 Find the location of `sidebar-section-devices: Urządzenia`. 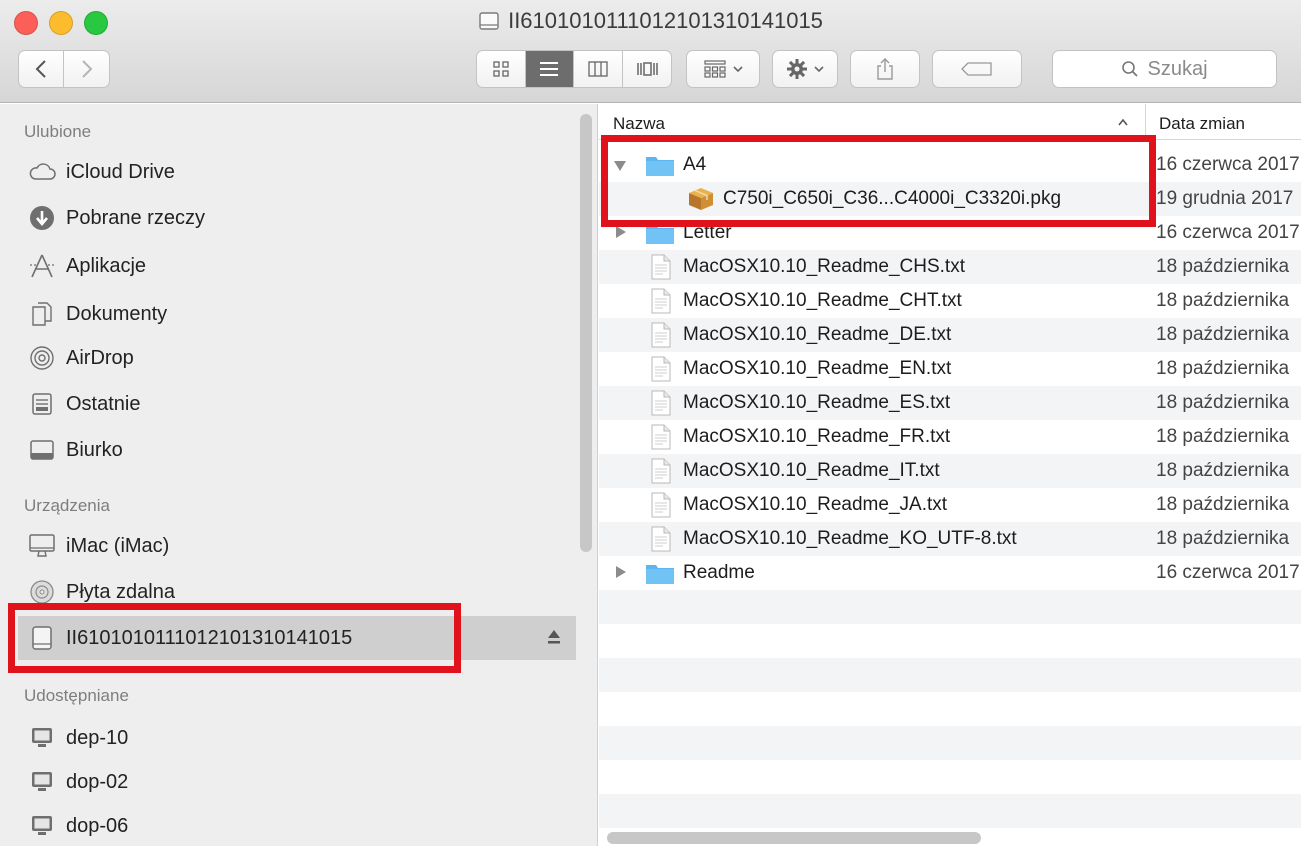

sidebar-section-devices: Urządzenia is located at coordinates (67, 505).